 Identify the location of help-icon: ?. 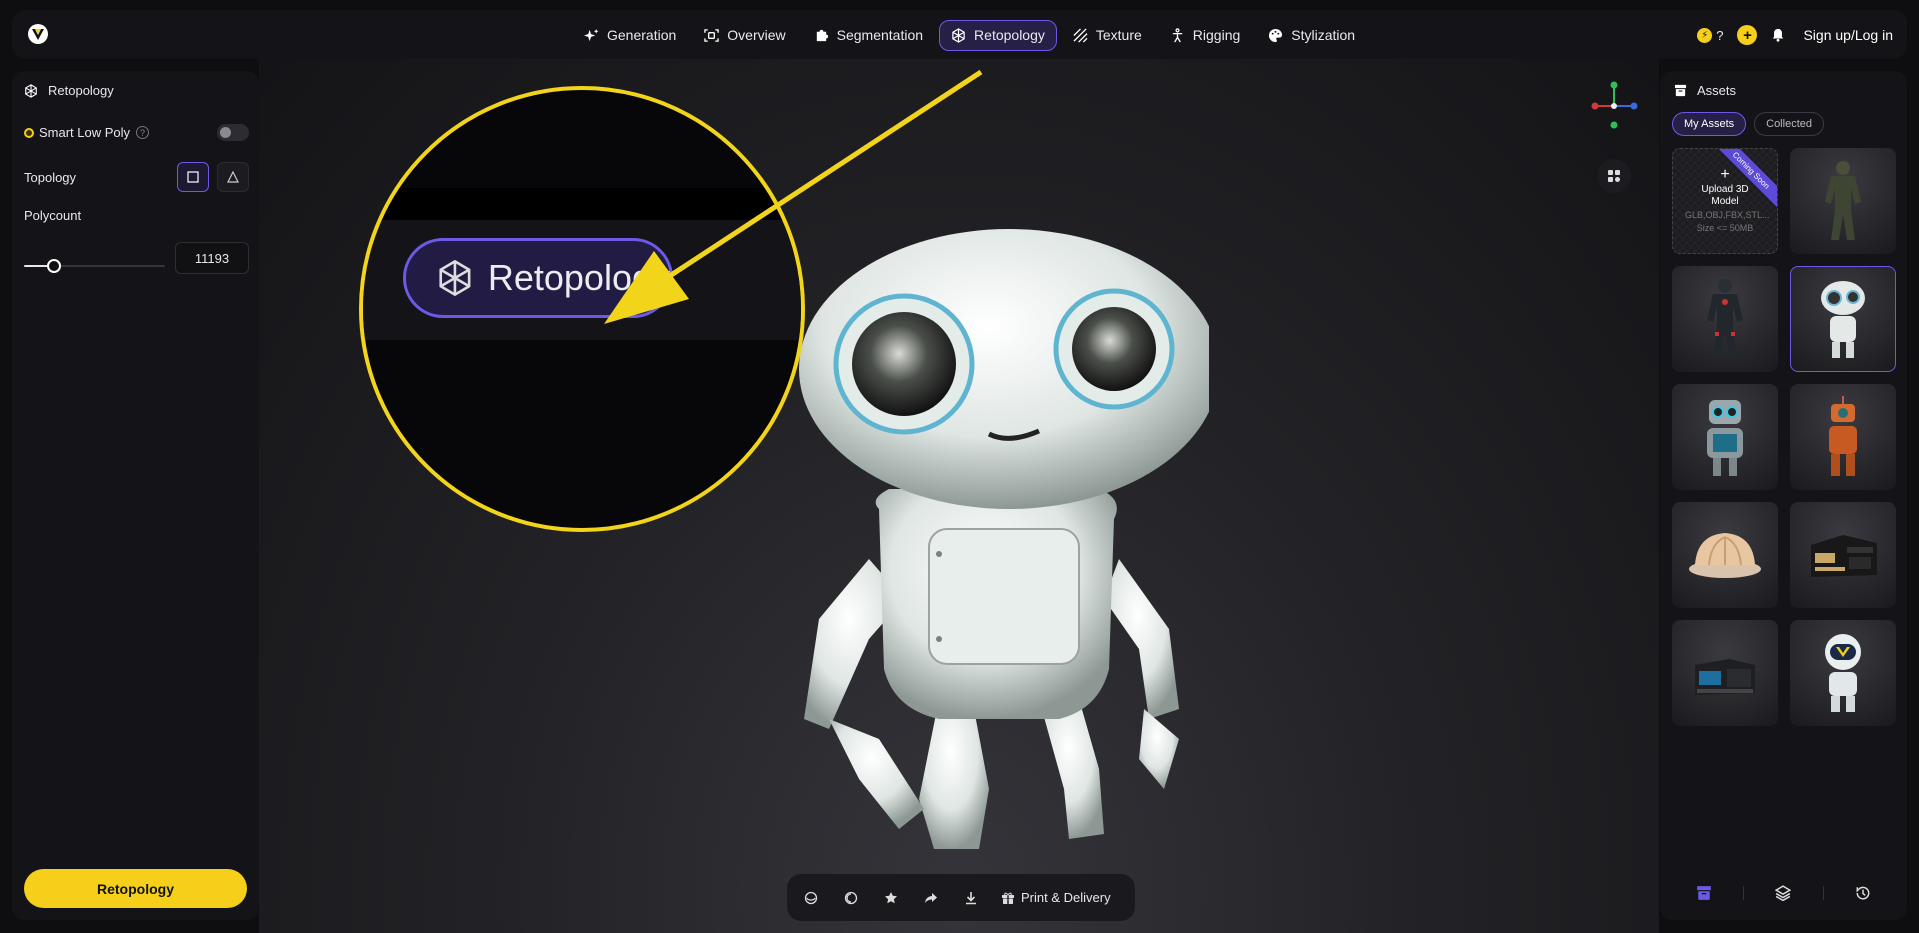
(143, 132).